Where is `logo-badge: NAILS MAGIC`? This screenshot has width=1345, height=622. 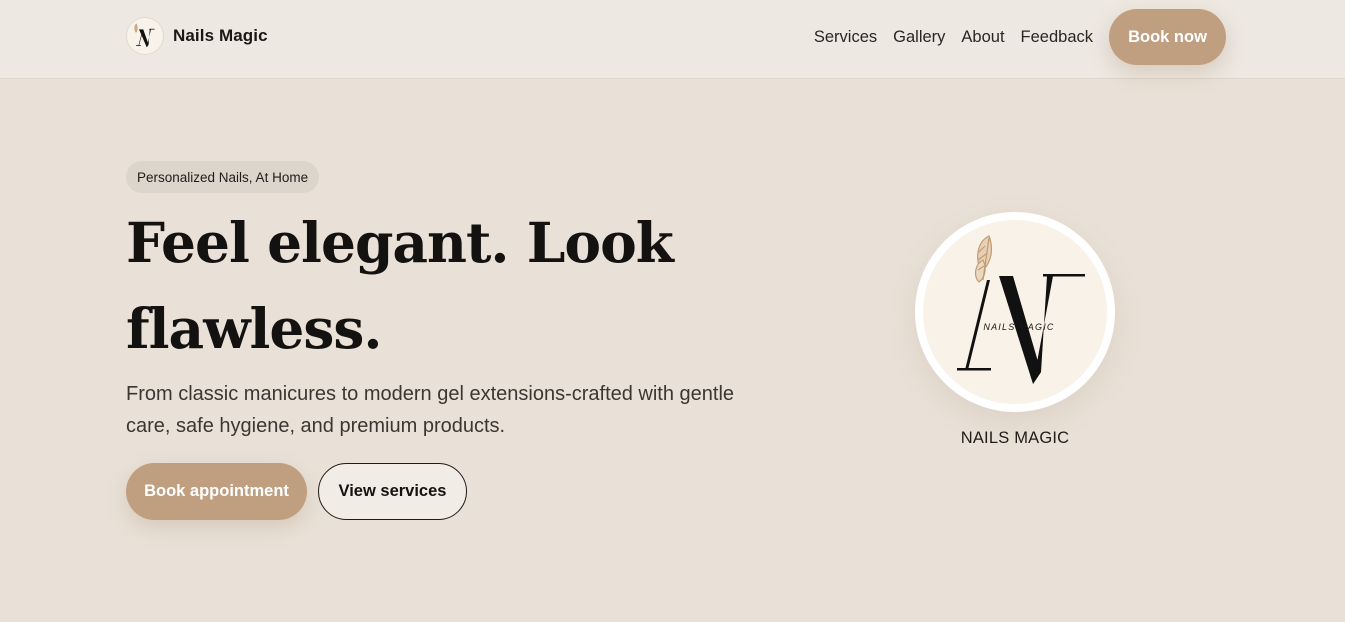
logo-badge: NAILS MAGIC is located at coordinates (1015, 312).